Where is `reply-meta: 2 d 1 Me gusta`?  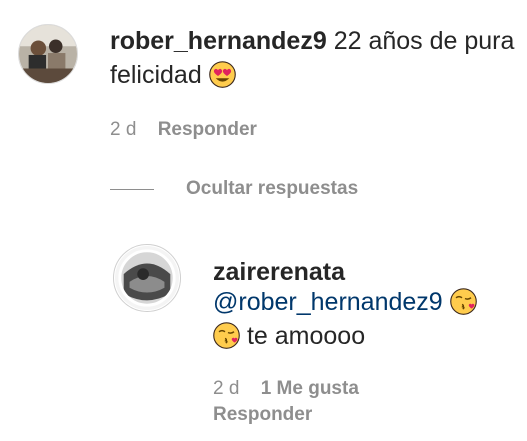
reply-meta: 2 d 1 Me gusta is located at coordinates (286, 389).